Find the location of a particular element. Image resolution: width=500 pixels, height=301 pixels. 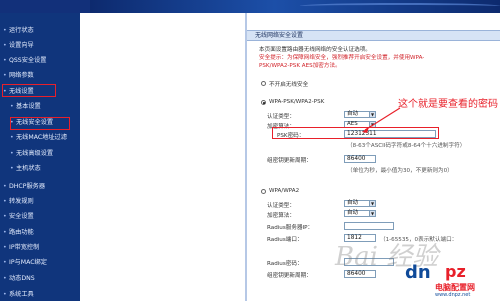

radio-wpa-psk is located at coordinates (263, 102).